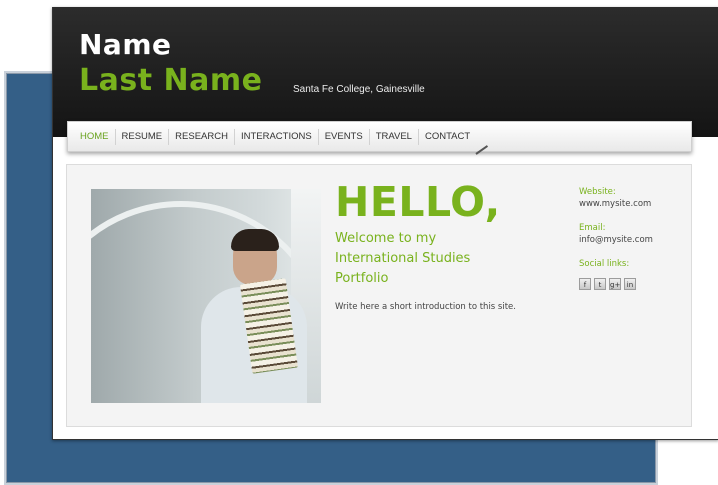 Image resolution: width=718 pixels, height=485 pixels. Describe the element at coordinates (206, 296) in the screenshot. I see `profile-photo` at that location.